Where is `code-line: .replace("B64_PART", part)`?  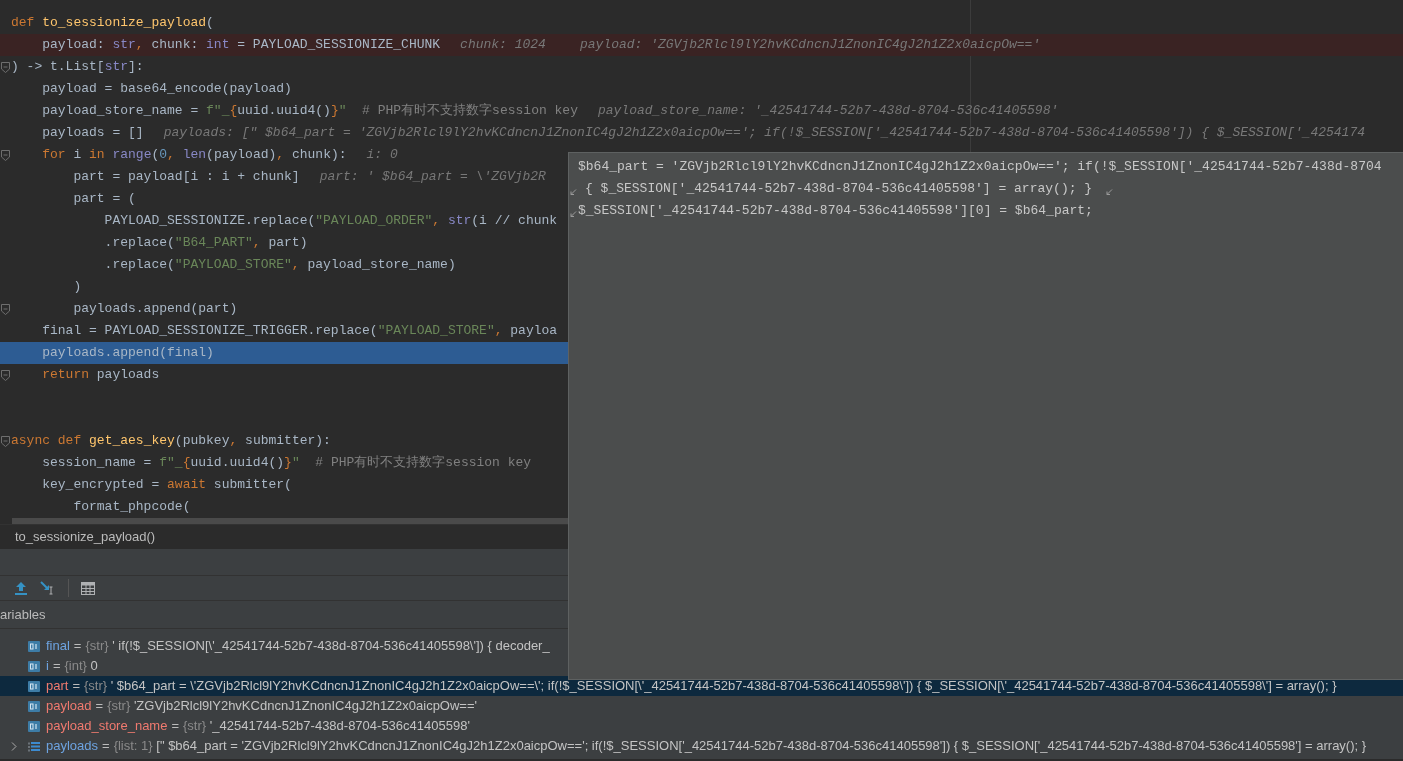 code-line: .replace("B64_PART", part) is located at coordinates (205, 243).